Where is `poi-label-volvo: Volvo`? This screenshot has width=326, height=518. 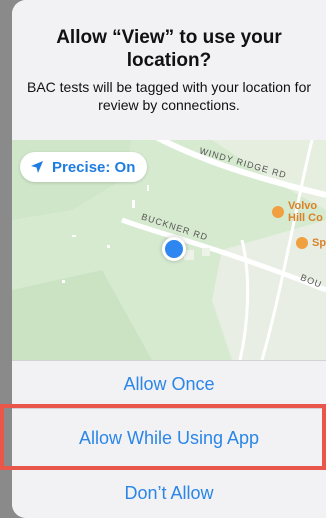 poi-label-volvo: Volvo is located at coordinates (303, 206).